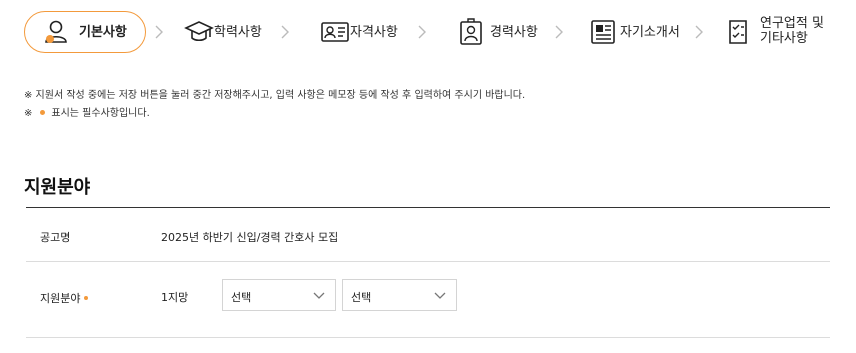  I want to click on section-title: 지원분야, so click(57, 187).